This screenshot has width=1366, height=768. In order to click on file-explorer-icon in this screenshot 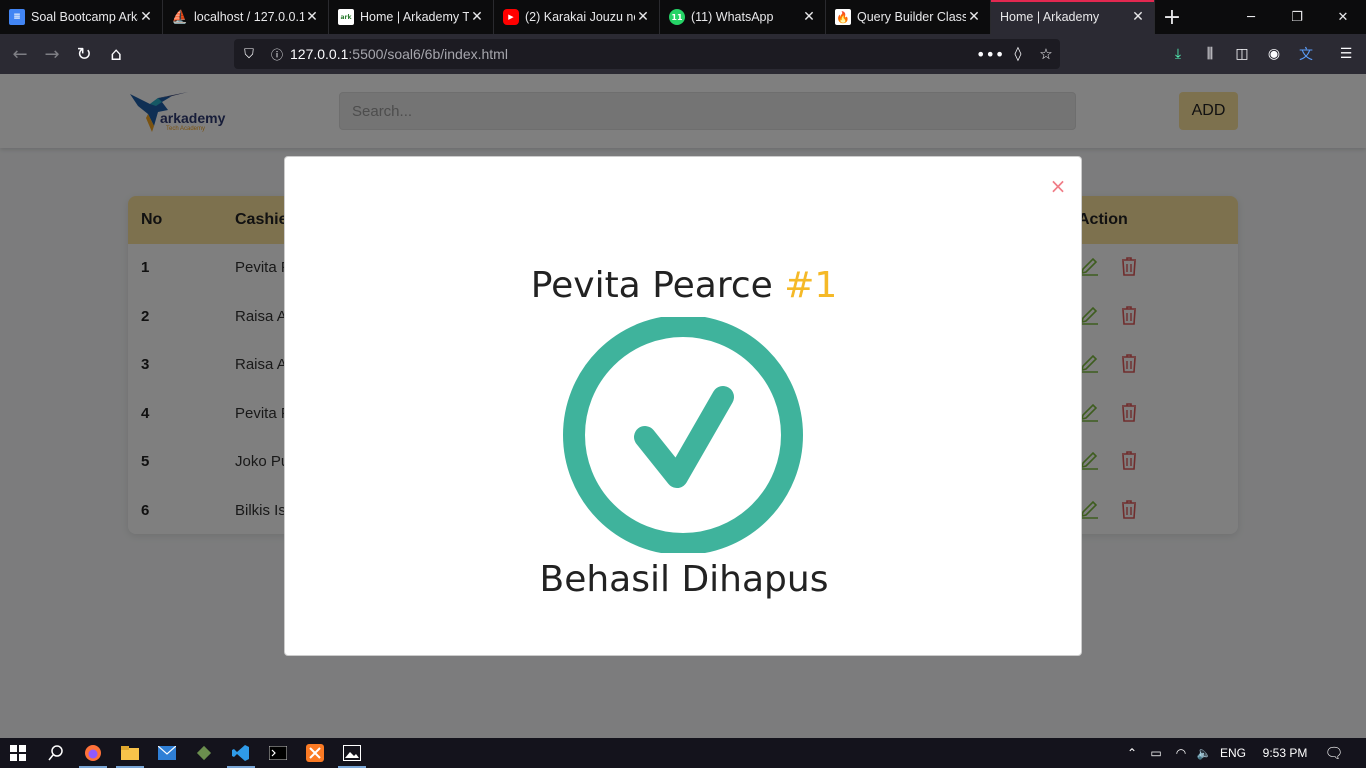, I will do `click(130, 753)`.